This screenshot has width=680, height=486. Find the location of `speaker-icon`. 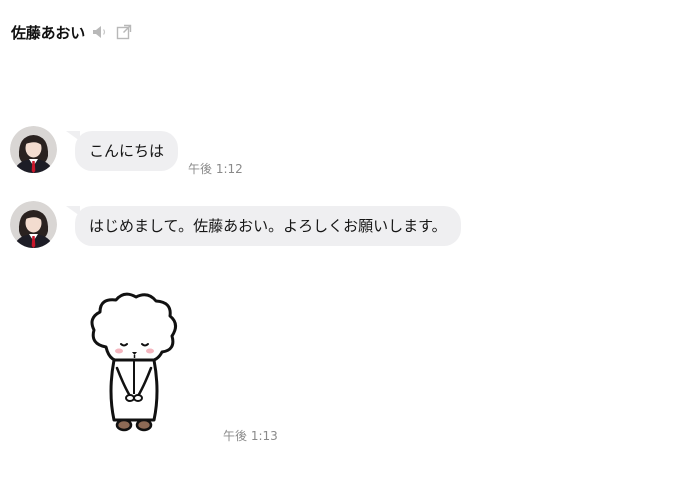

speaker-icon is located at coordinates (100, 32).